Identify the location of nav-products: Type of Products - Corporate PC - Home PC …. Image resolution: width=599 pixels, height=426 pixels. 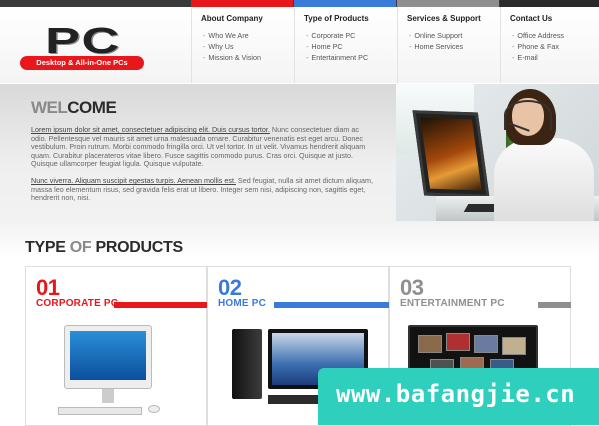
(345, 45).